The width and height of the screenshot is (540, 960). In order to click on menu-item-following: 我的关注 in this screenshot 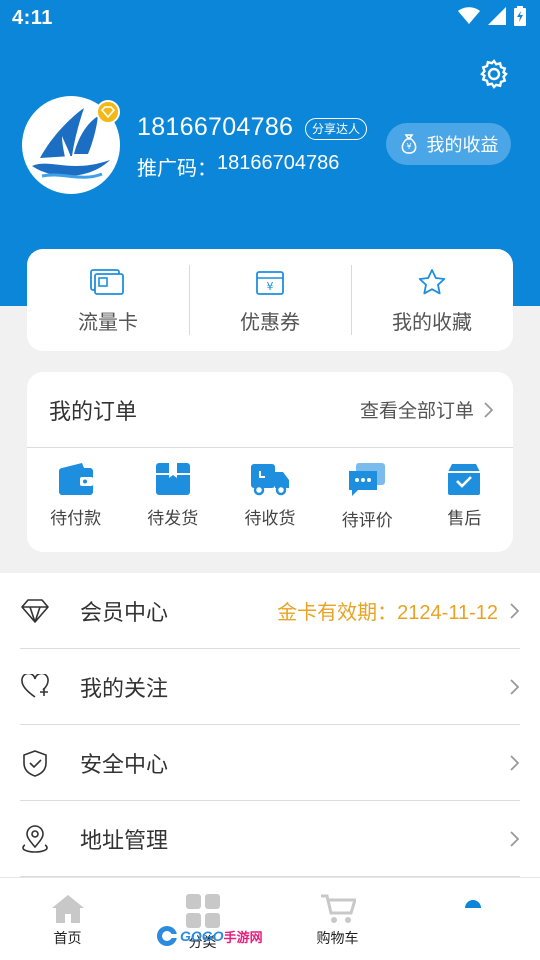, I will do `click(270, 687)`.